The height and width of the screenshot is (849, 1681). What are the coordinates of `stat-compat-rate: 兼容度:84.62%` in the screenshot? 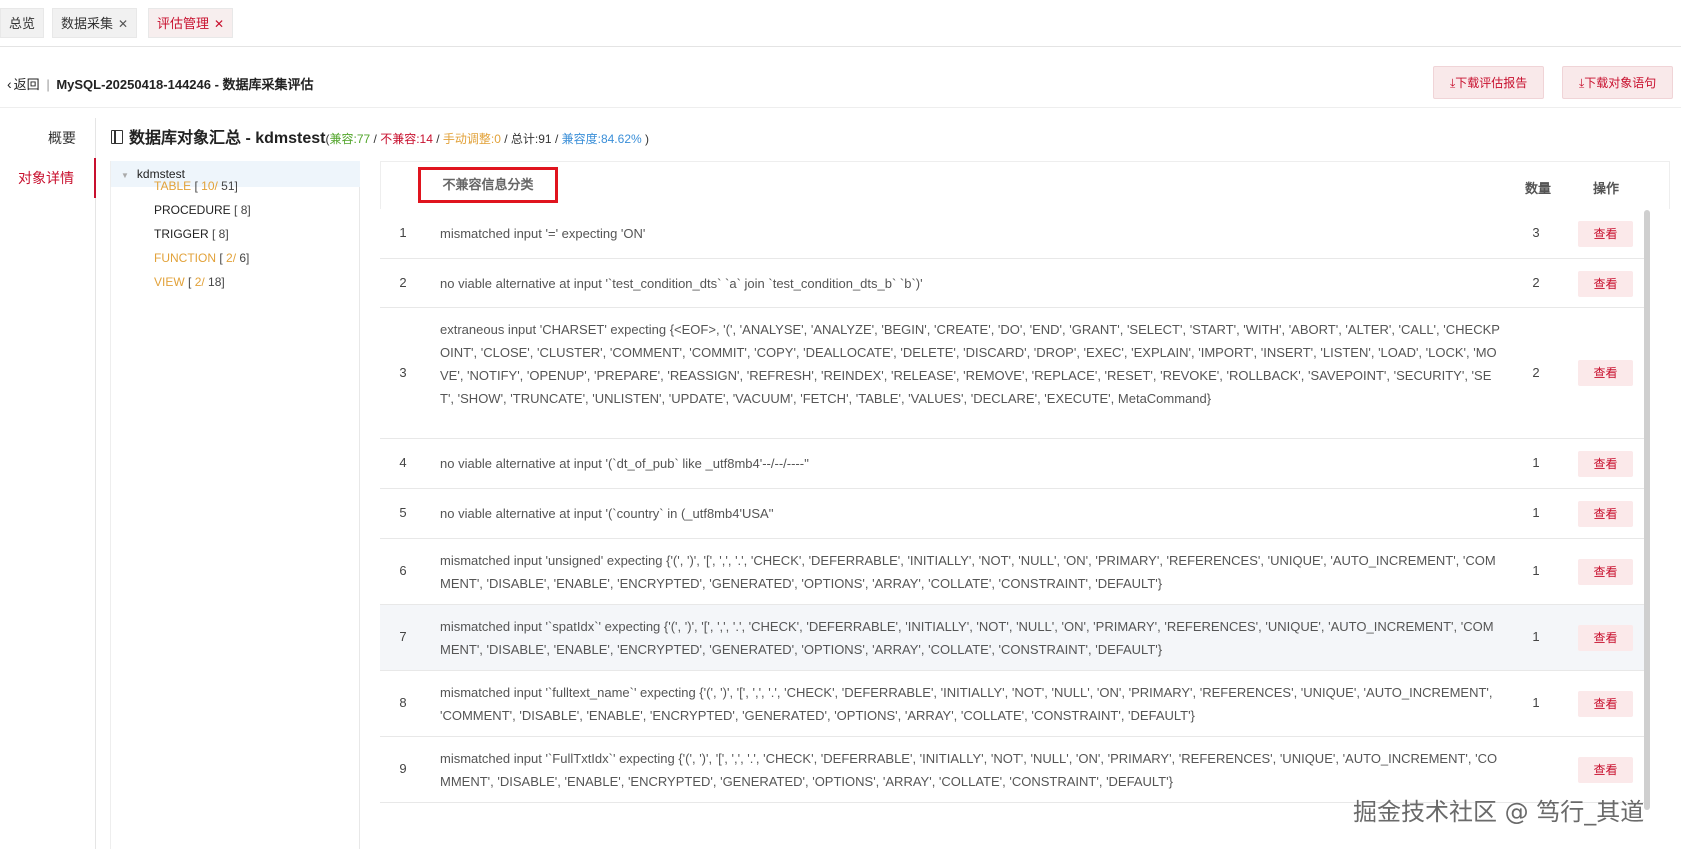 It's located at (601, 139).